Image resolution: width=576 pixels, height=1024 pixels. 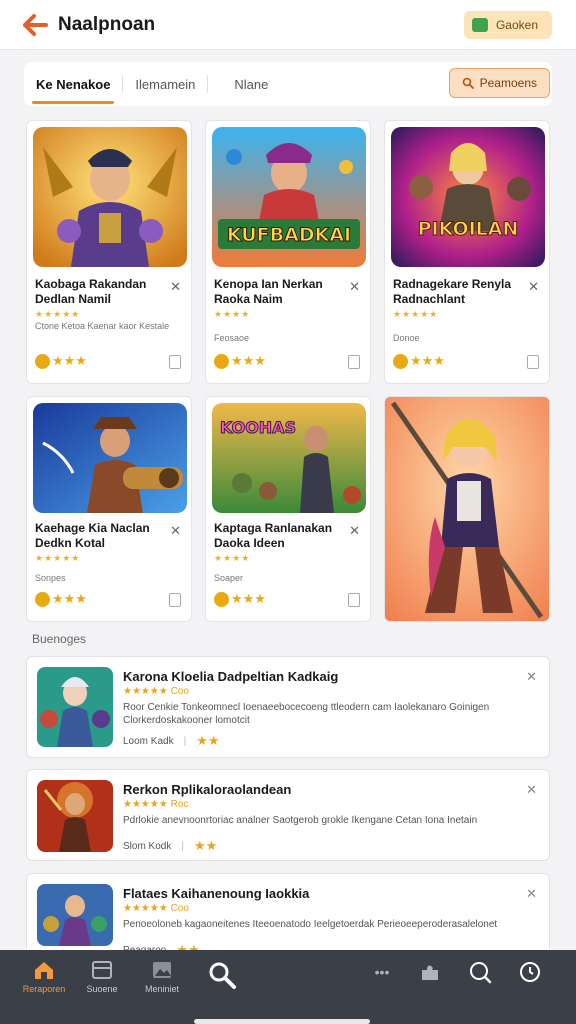 I want to click on list-meta-label: Slom Kodk, so click(x=147, y=846).